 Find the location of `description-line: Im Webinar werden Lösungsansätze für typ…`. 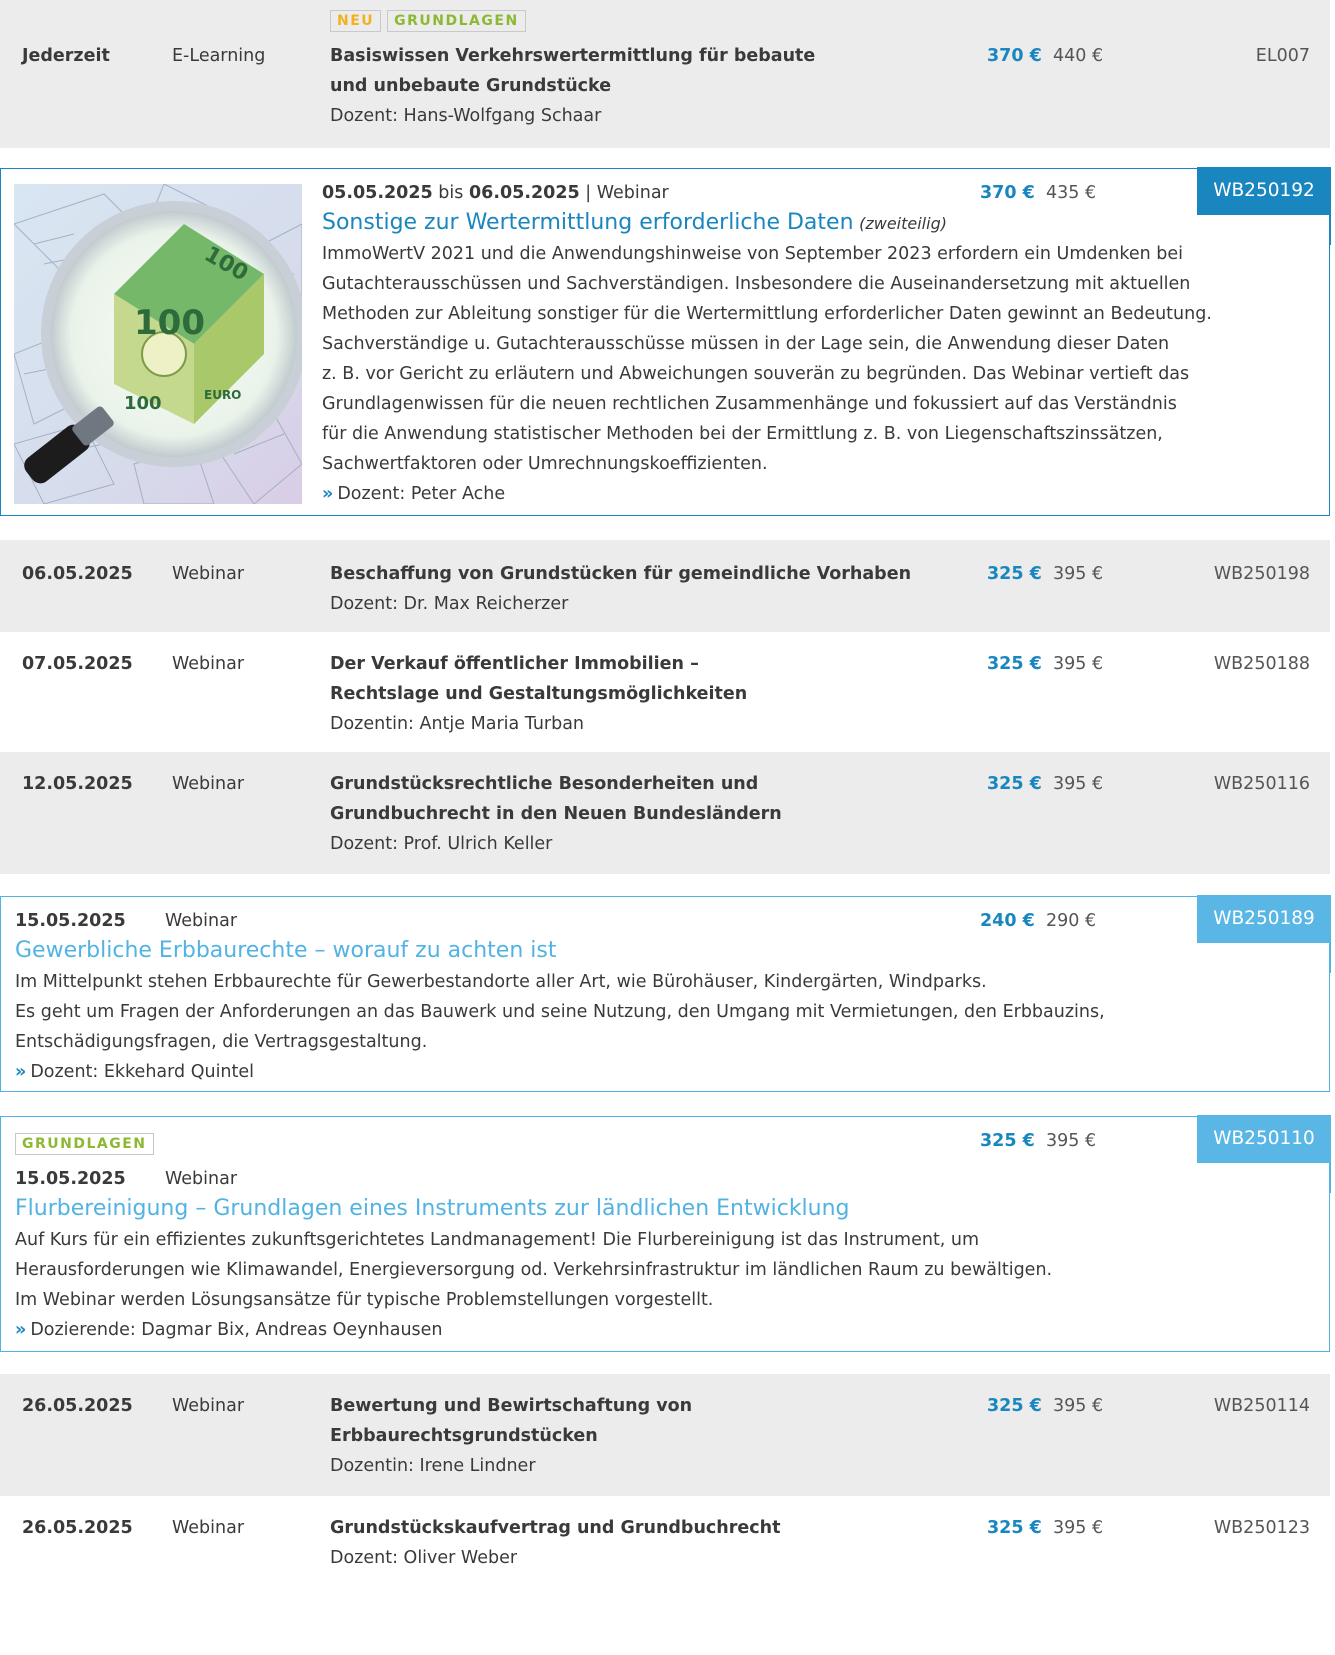

description-line: Im Webinar werden Lösungsansätze für typ… is located at coordinates (364, 1300).